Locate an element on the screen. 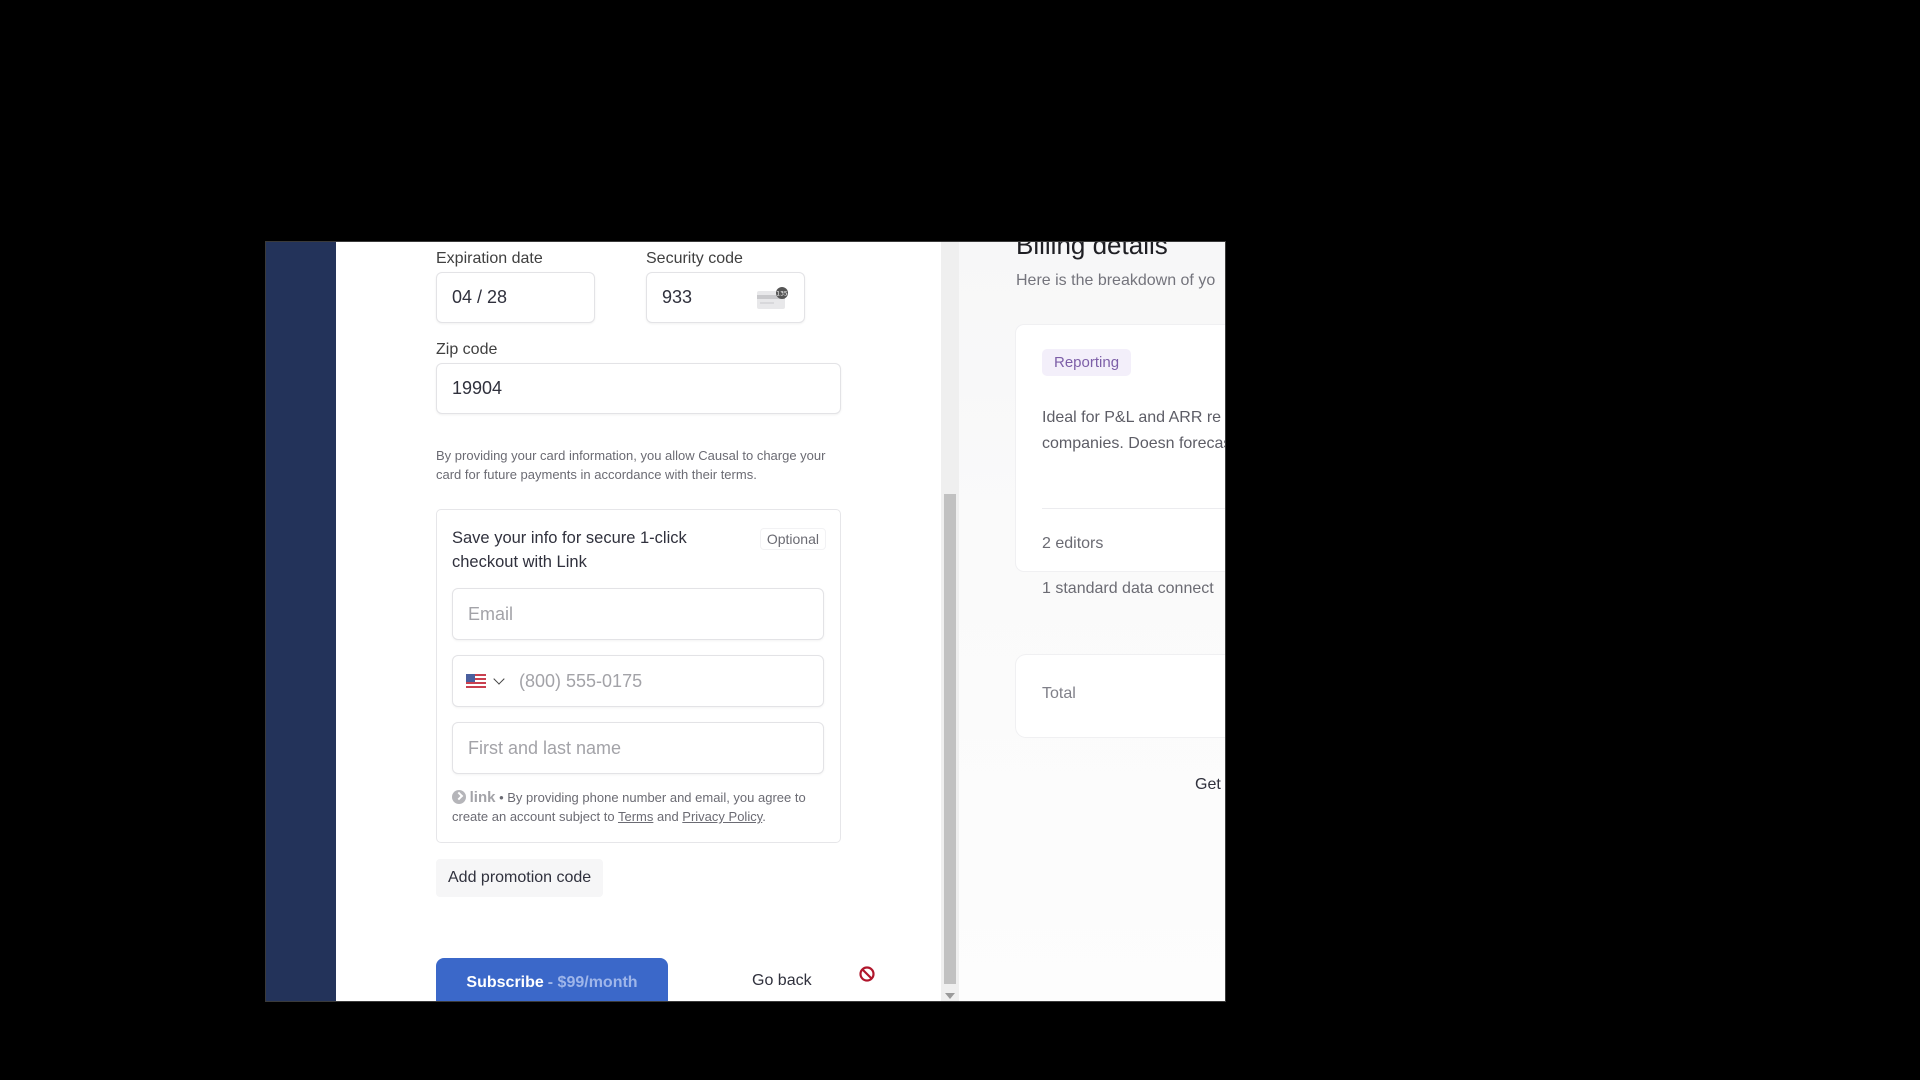  privacy-policy-link: Privacy Policy is located at coordinates (722, 816).